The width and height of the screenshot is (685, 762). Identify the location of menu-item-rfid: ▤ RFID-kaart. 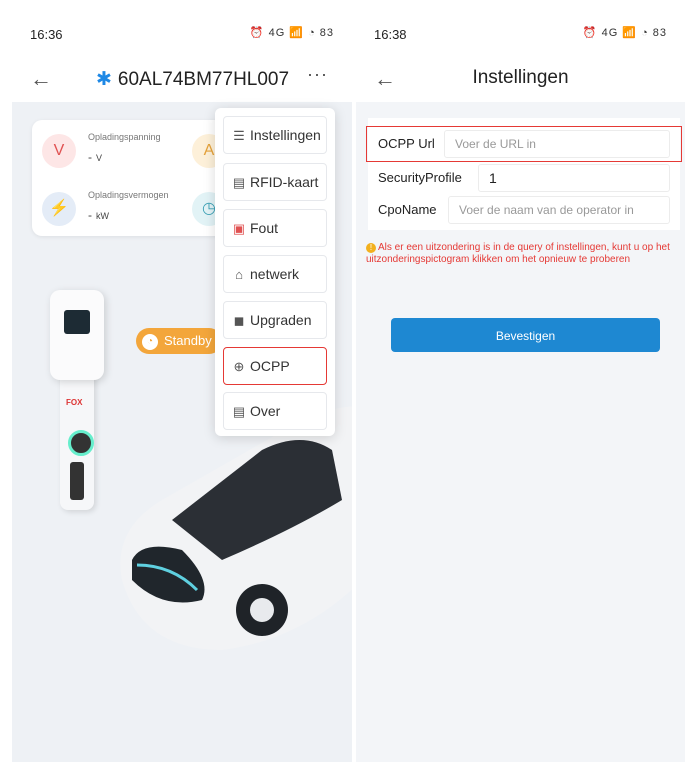
(275, 182).